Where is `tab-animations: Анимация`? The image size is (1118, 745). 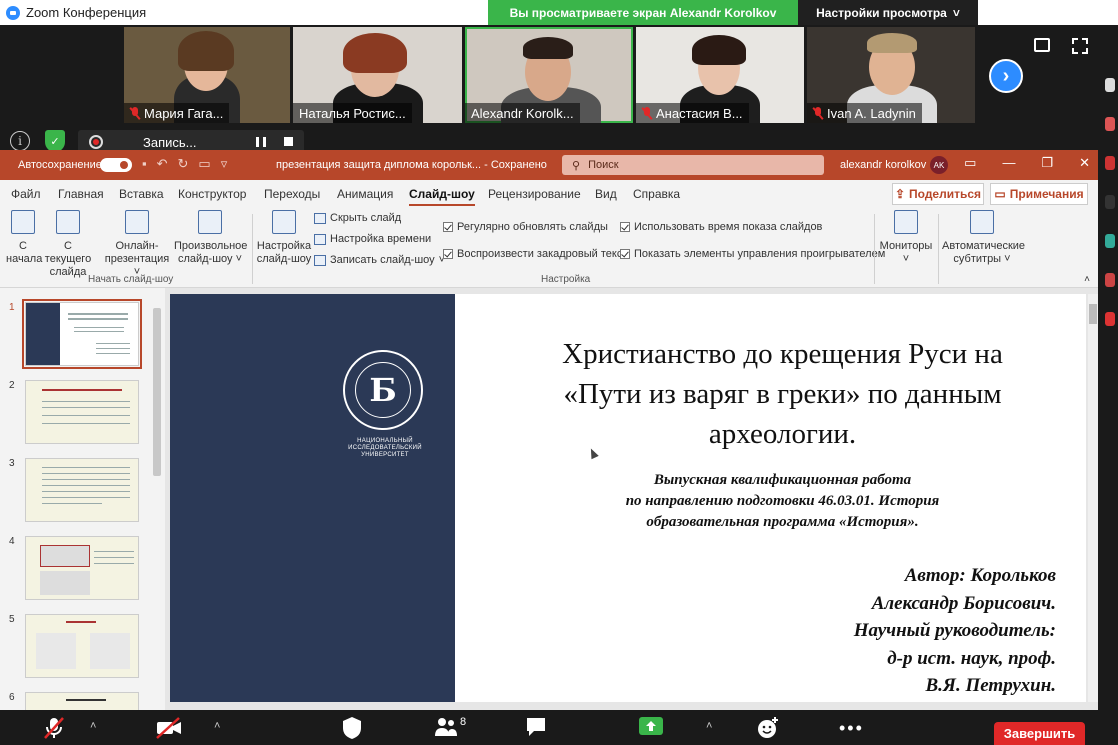
tab-animations: Анимация is located at coordinates (365, 194).